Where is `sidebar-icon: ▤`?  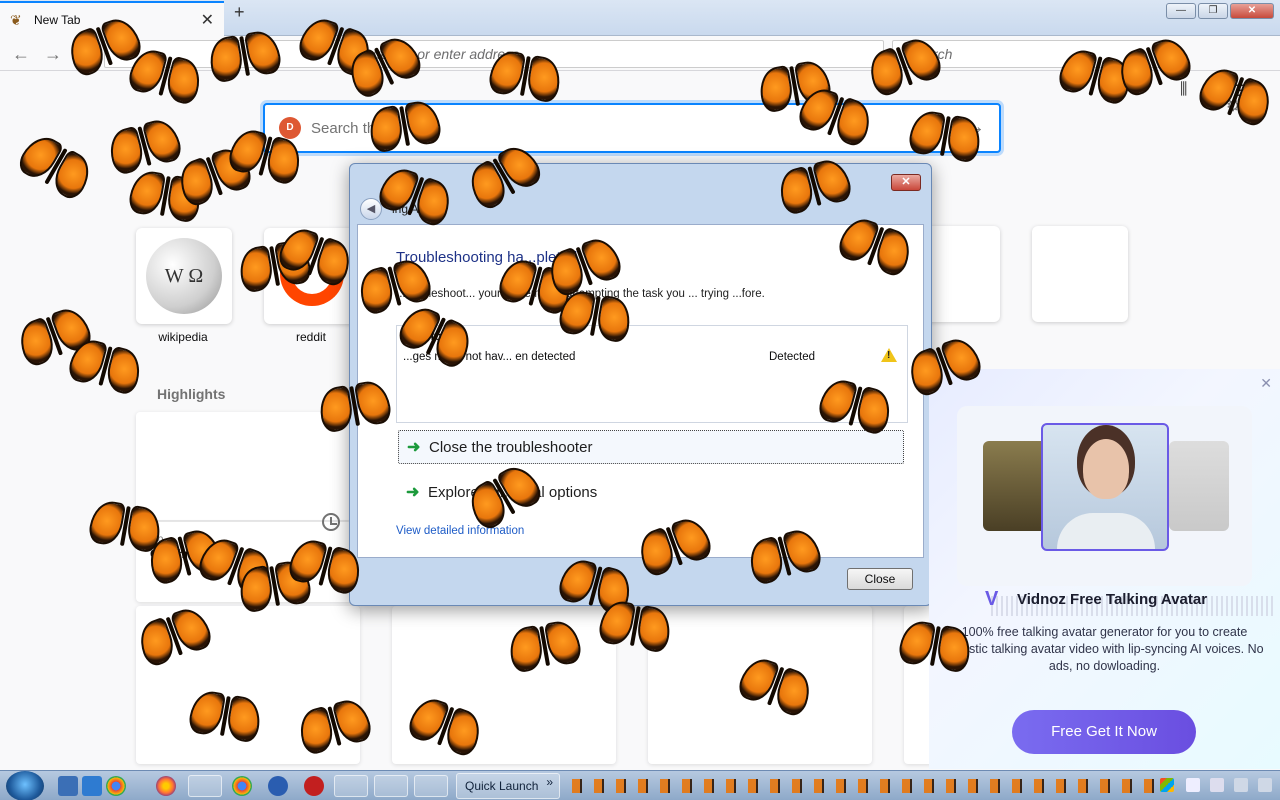 sidebar-icon: ▤ is located at coordinates (1210, 91).